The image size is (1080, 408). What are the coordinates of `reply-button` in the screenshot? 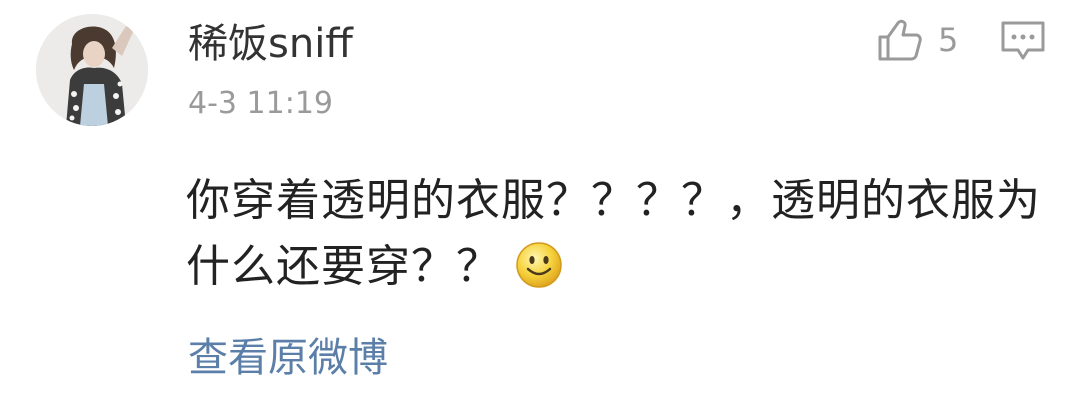 It's located at (1023, 41).